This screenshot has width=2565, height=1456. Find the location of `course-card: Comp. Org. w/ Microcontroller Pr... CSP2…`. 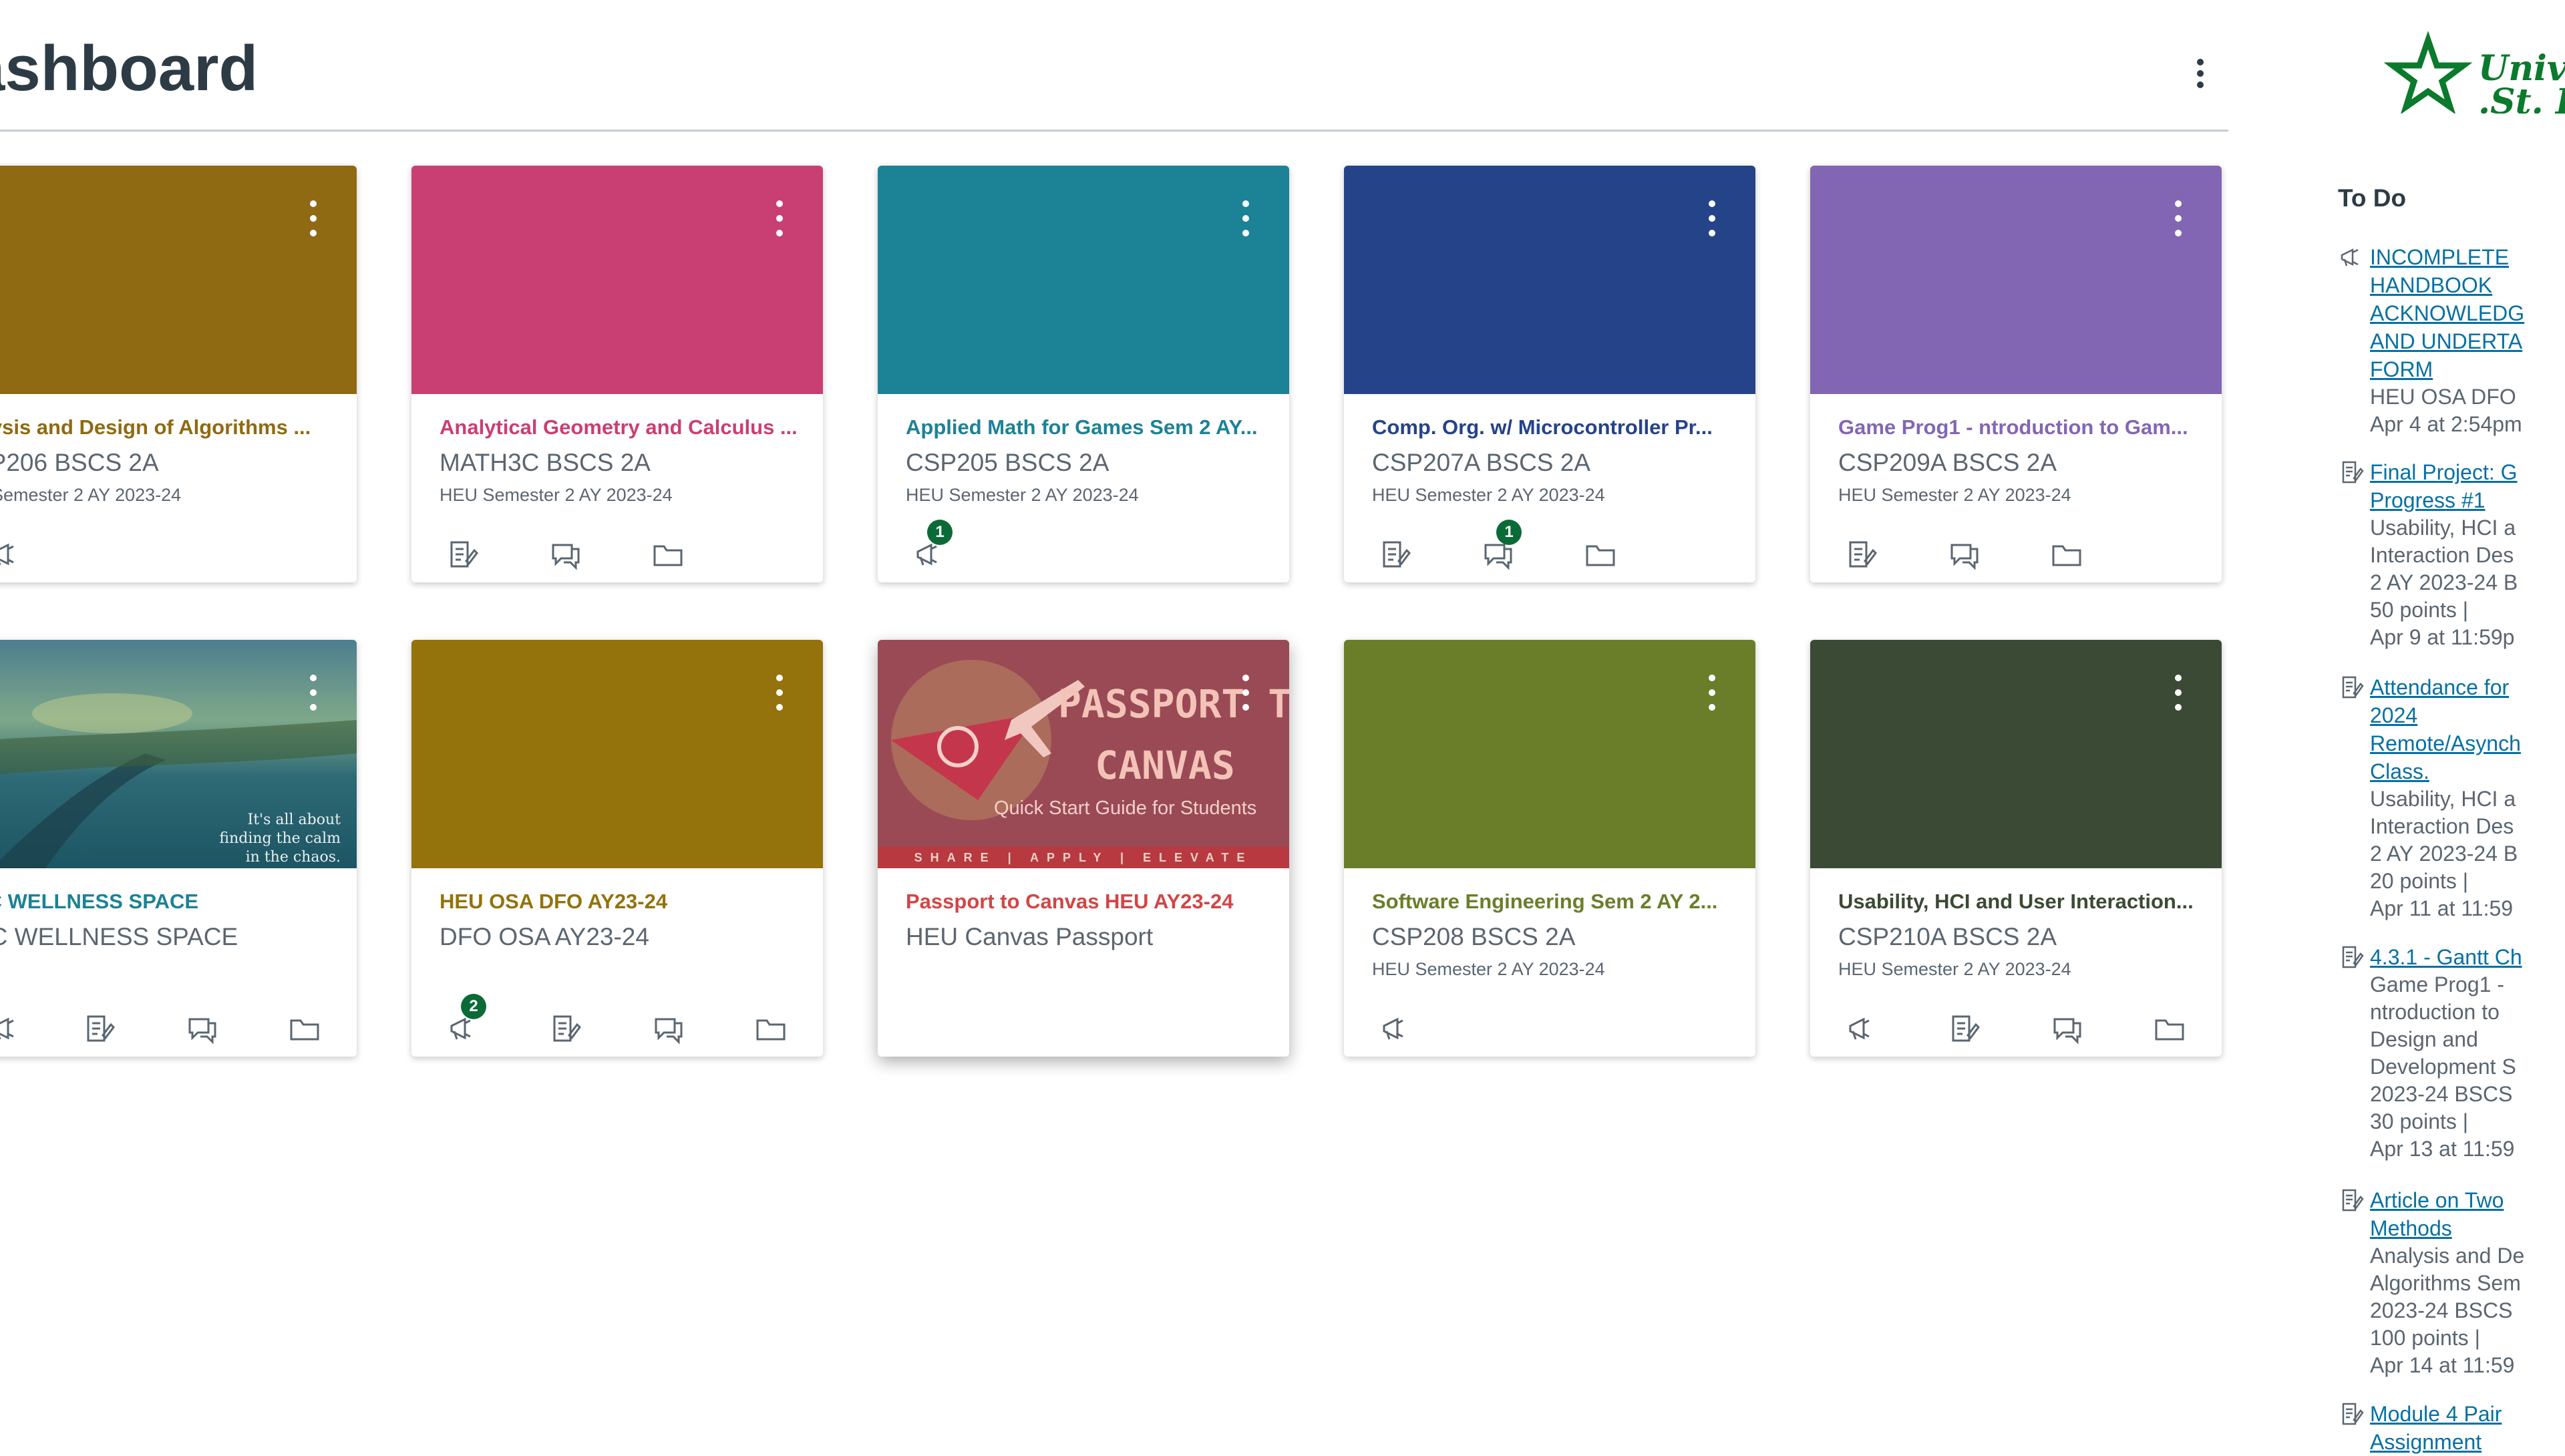

course-card: Comp. Org. w/ Microcontroller Pr... CSP2… is located at coordinates (1549, 374).